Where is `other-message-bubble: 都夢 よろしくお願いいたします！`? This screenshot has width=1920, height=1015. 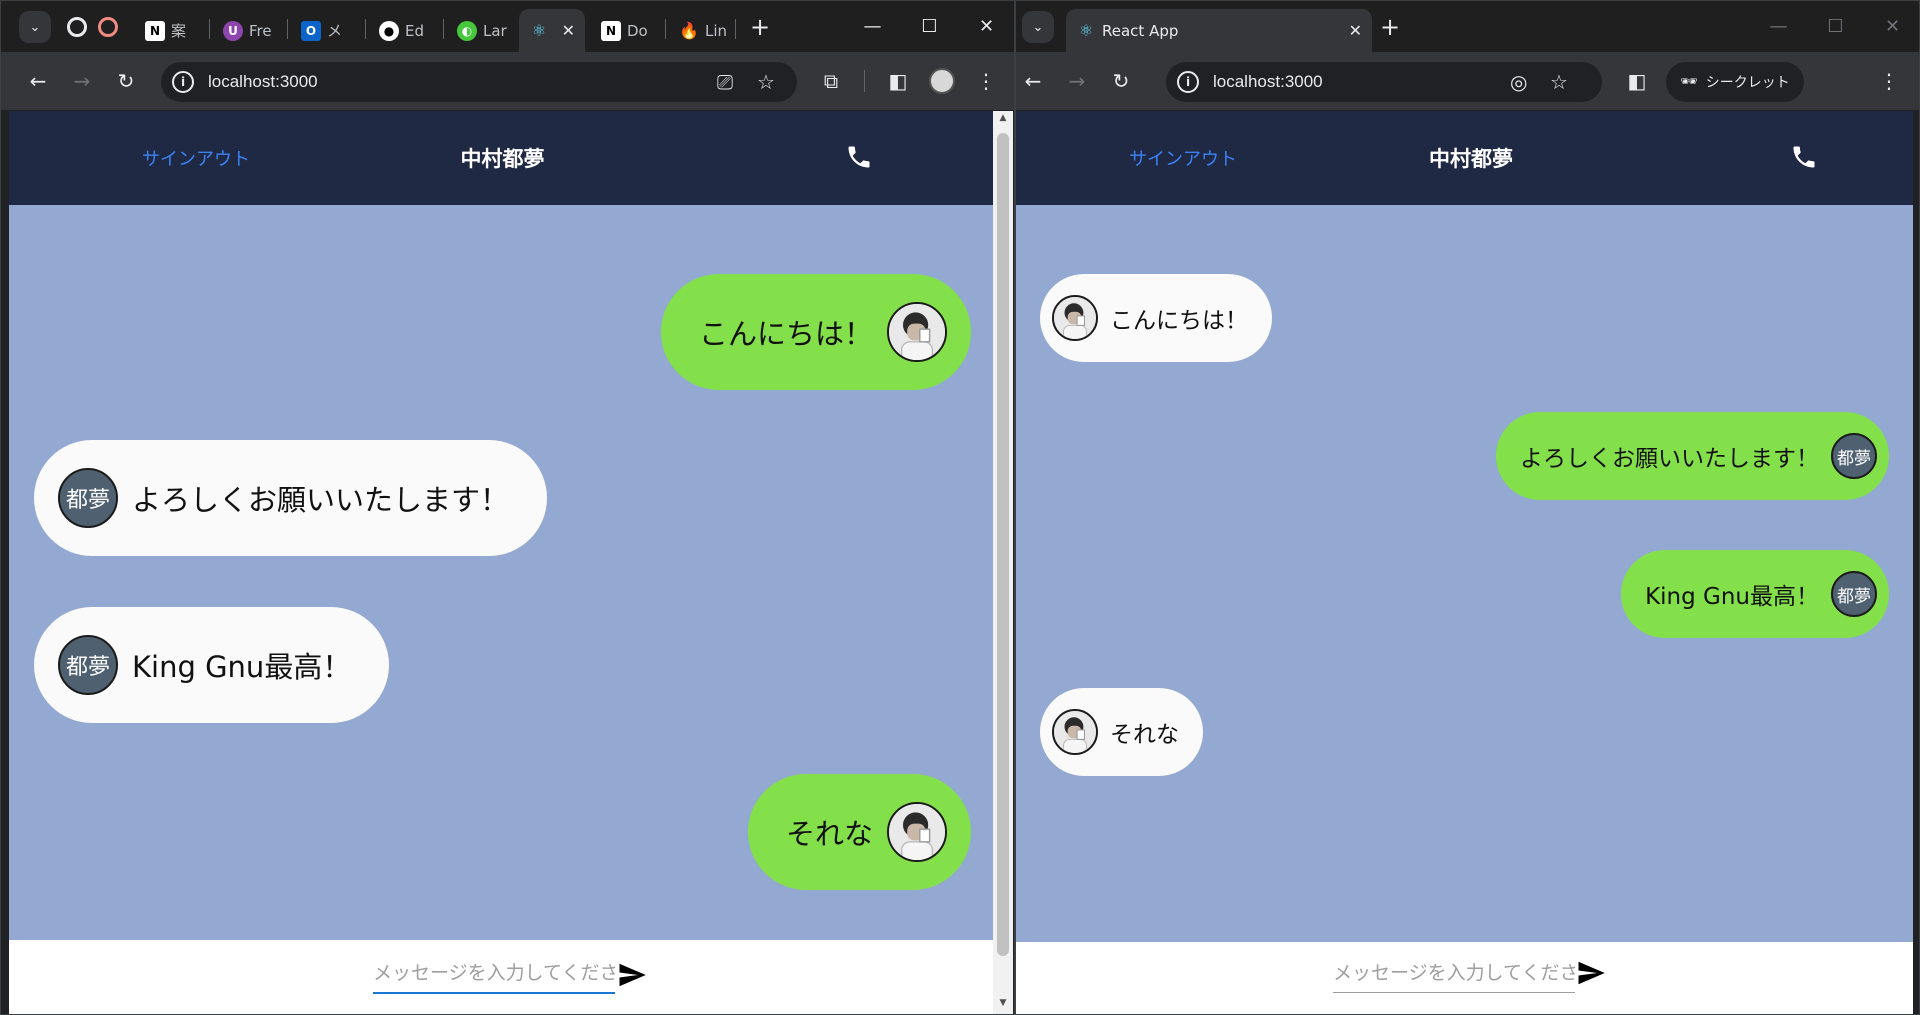
other-message-bubble: 都夢 よろしくお願いいたします！ is located at coordinates (291, 498).